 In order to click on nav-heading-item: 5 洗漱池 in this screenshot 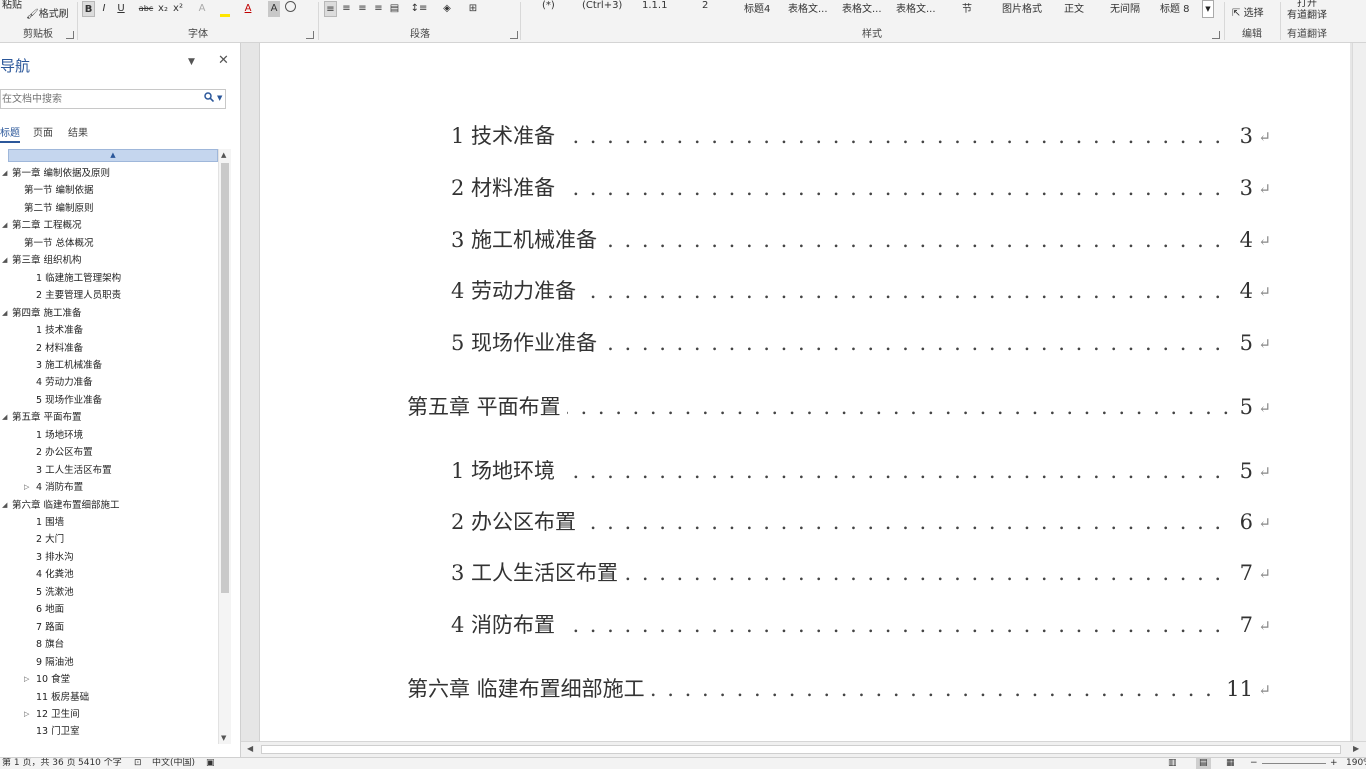, I will do `click(109, 592)`.